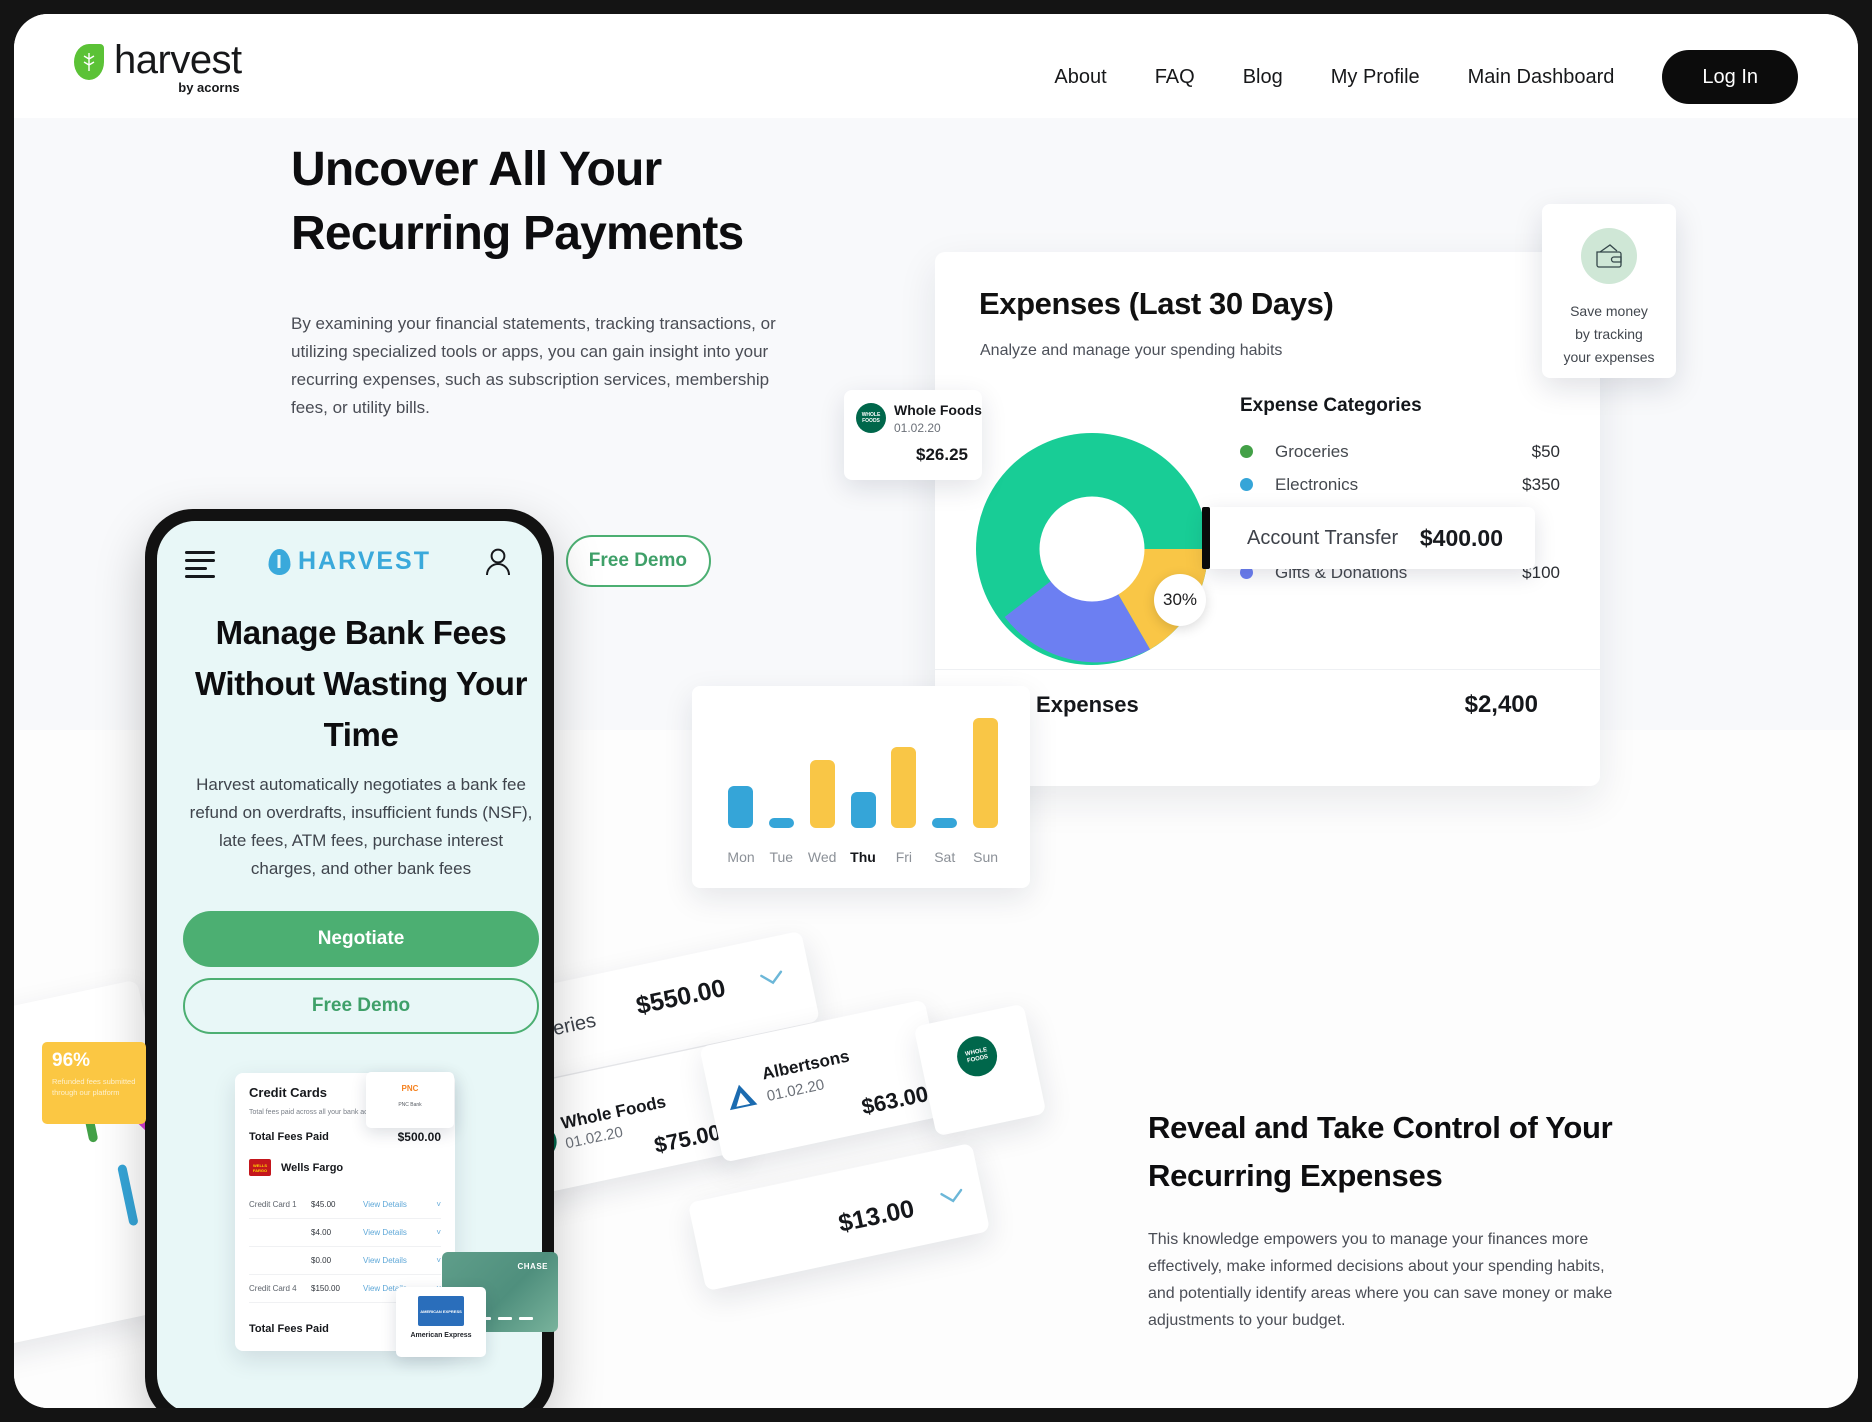  What do you see at coordinates (1312, 451) in the screenshot?
I see `category-name: Groceries` at bounding box center [1312, 451].